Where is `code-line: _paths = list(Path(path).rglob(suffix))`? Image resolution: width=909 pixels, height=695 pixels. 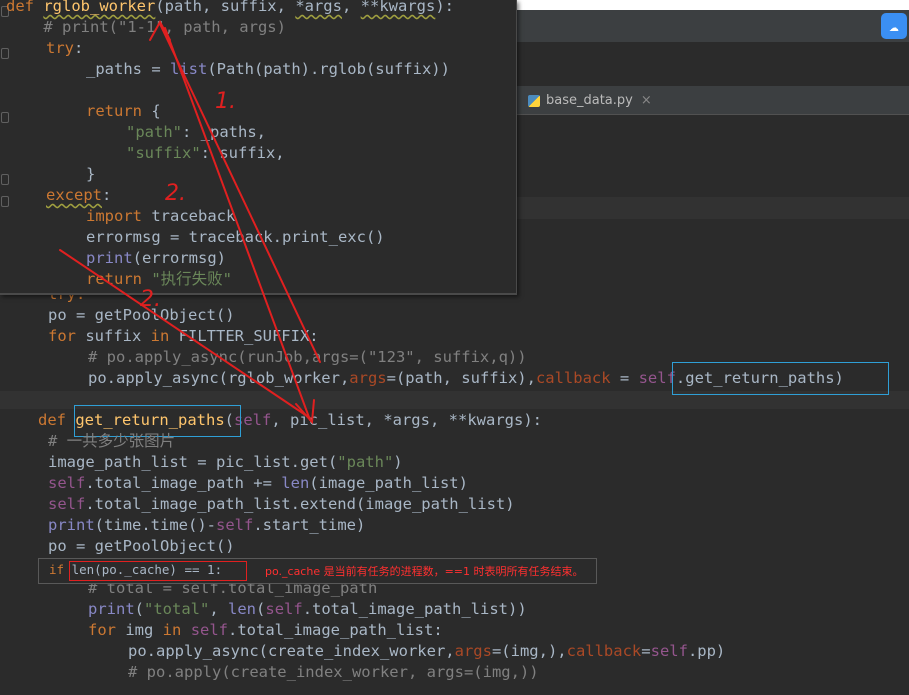
code-line: _paths = list(Path(path).rglob(suffix)) is located at coordinates (268, 69).